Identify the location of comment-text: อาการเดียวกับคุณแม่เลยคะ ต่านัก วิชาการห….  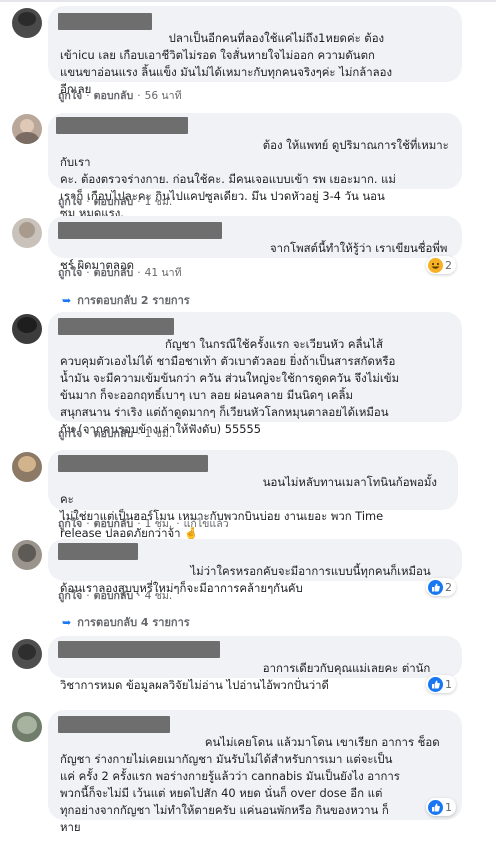
(245, 676).